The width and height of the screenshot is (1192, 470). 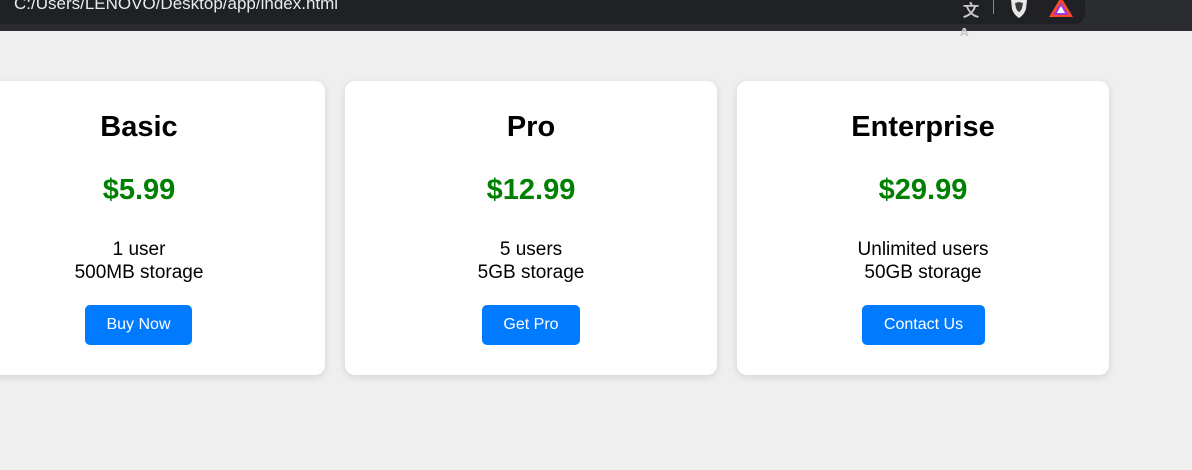 What do you see at coordinates (923, 272) in the screenshot?
I see `feature-item: 50GB storage` at bounding box center [923, 272].